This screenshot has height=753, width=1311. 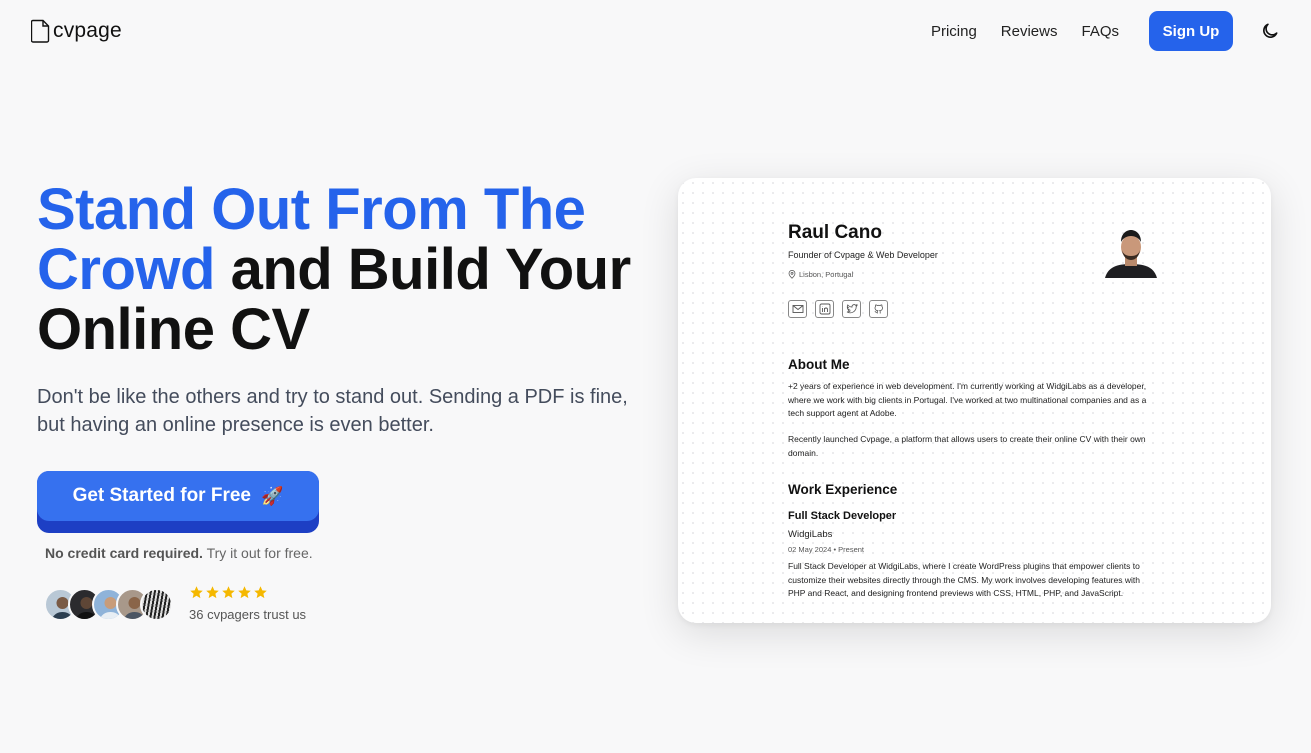 What do you see at coordinates (161, 495) in the screenshot?
I see `get-started-label: Get Started for Free` at bounding box center [161, 495].